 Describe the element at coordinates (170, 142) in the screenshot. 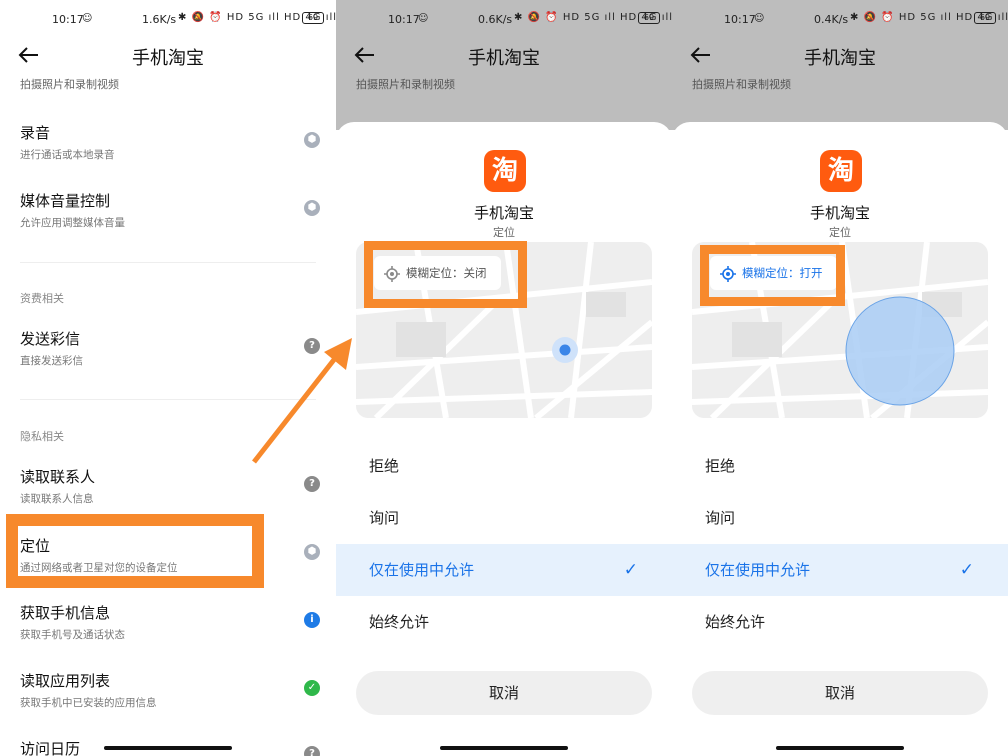

I see `permission-item-record: 录音 进行通话或本地录音 ⬢` at that location.